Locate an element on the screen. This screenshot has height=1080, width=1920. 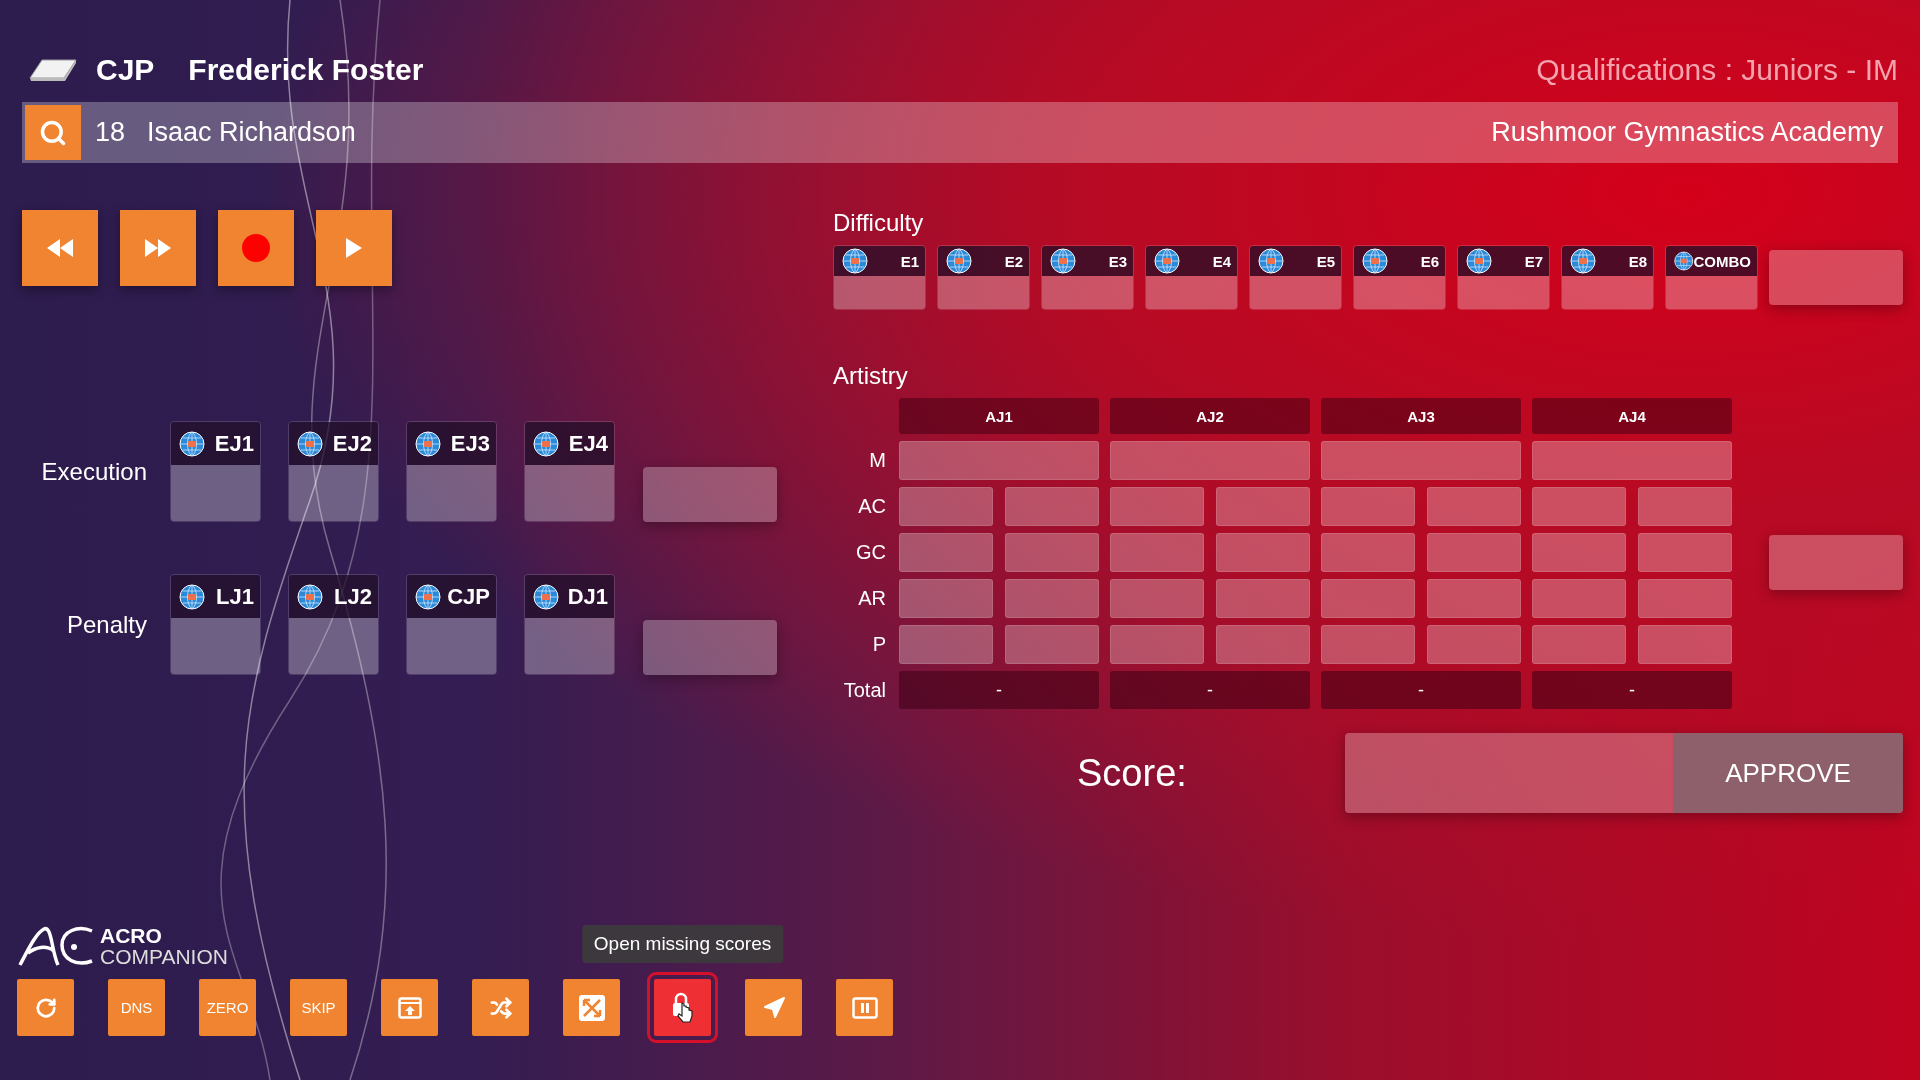
section-title: Artistry is located at coordinates (871, 376).